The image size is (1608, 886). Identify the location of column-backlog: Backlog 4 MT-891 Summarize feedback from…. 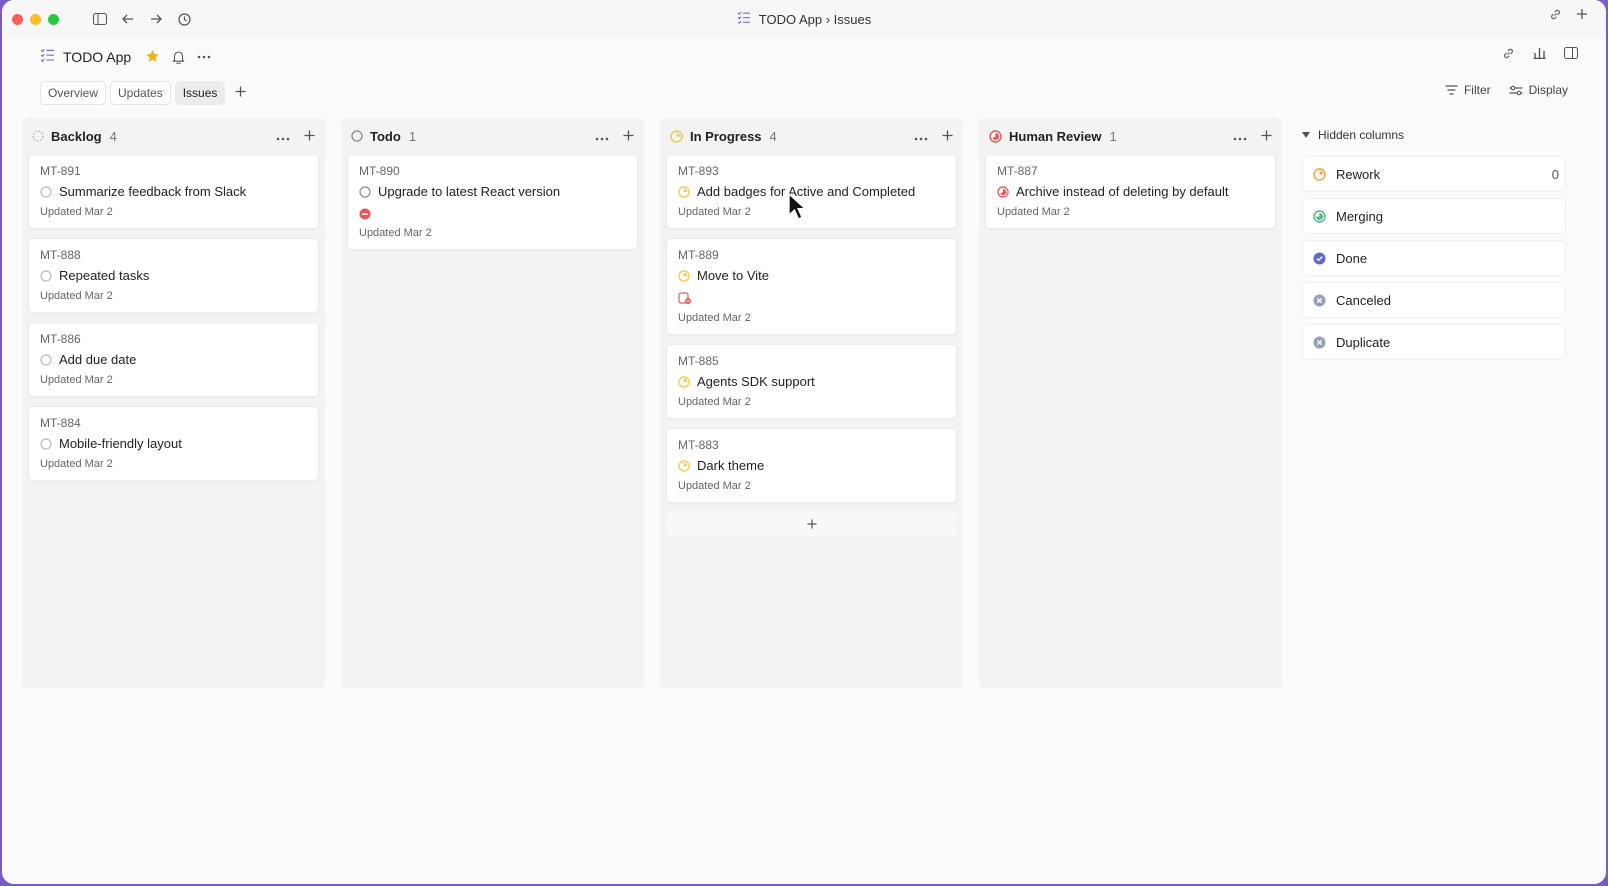
(173, 403).